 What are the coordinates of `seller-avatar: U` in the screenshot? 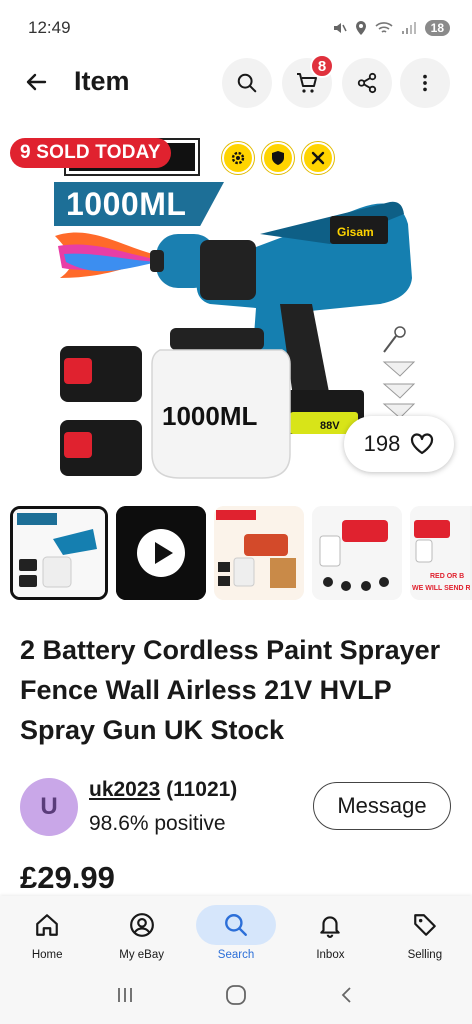 It's located at (49, 807).